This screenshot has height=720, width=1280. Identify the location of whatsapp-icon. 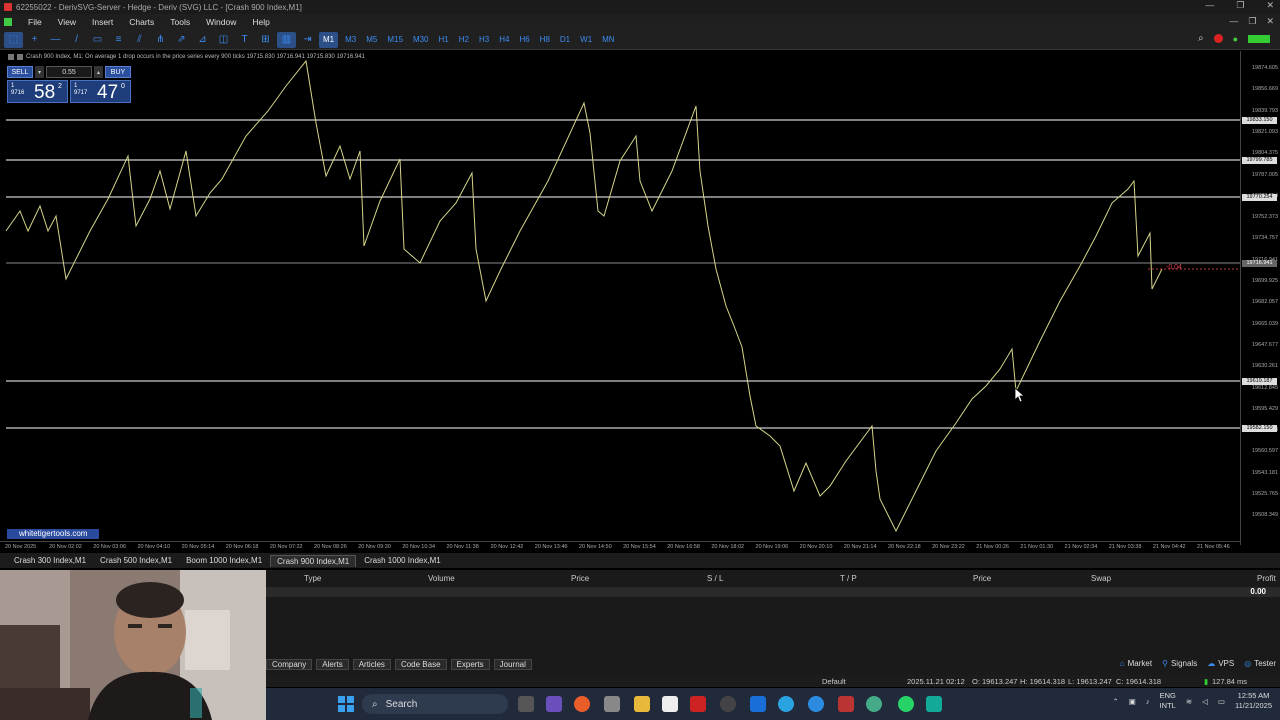
(906, 704).